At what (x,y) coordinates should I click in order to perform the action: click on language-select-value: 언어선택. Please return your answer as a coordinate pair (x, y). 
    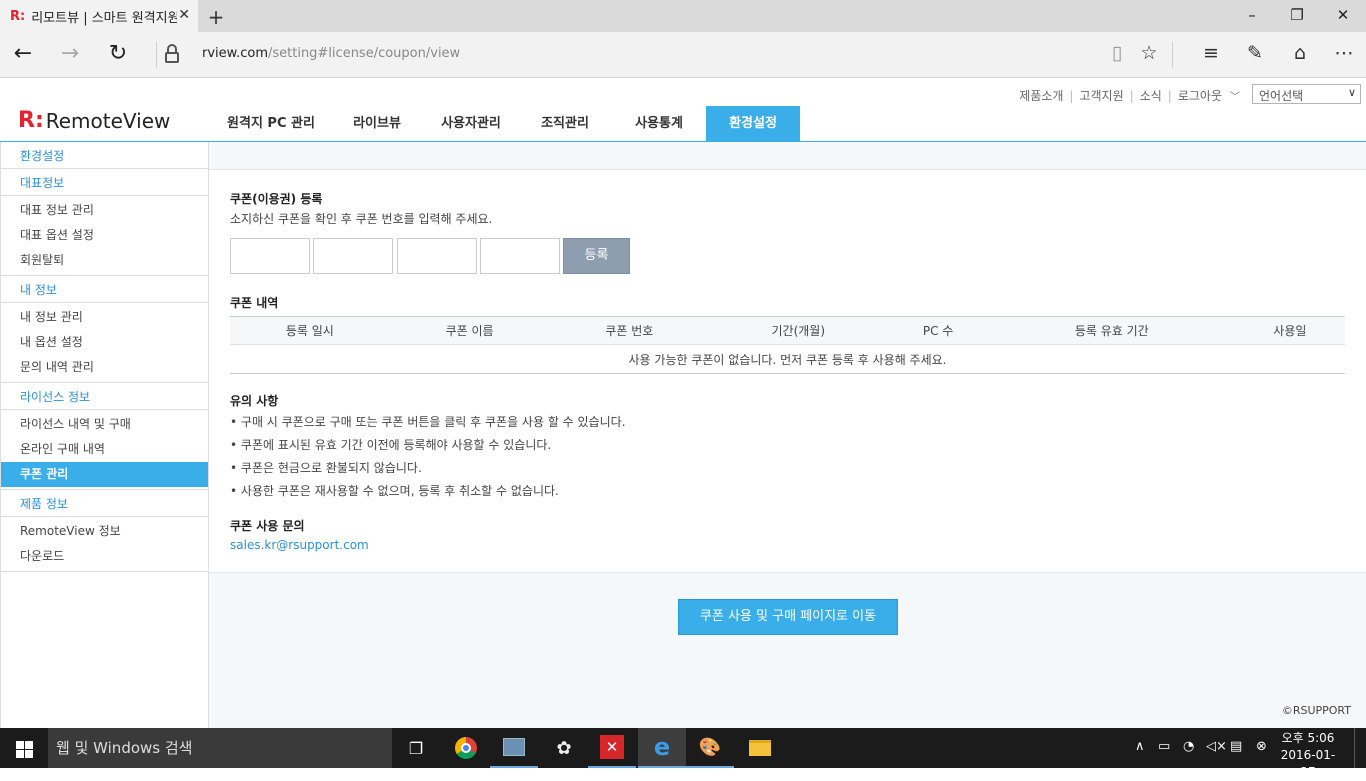
    Looking at the image, I should click on (1281, 96).